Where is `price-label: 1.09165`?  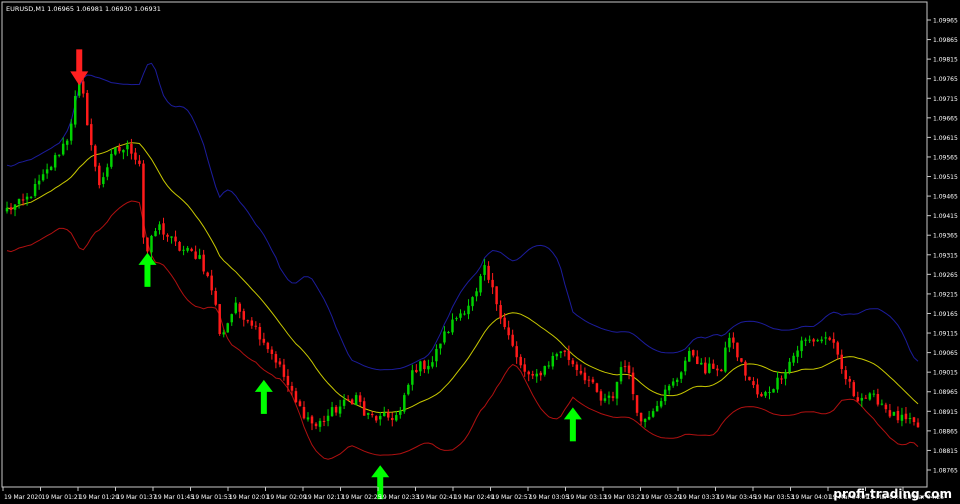 price-label: 1.09165 is located at coordinates (945, 314).